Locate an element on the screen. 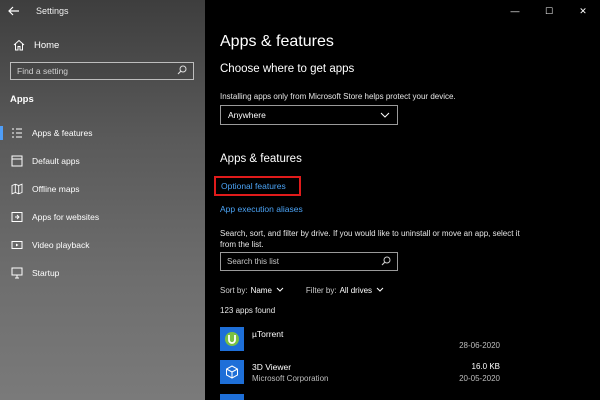 The height and width of the screenshot is (400, 600). sidebar-item-label: Apps & features is located at coordinates (62, 133).